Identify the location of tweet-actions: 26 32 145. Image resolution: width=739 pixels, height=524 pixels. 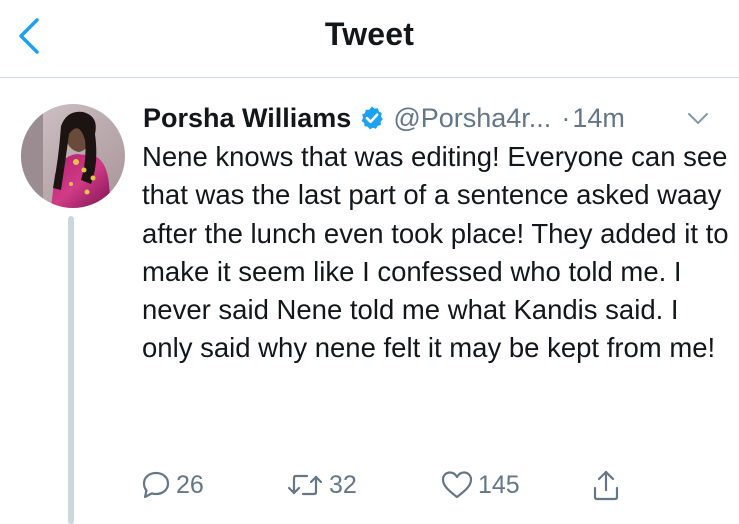
(439, 485).